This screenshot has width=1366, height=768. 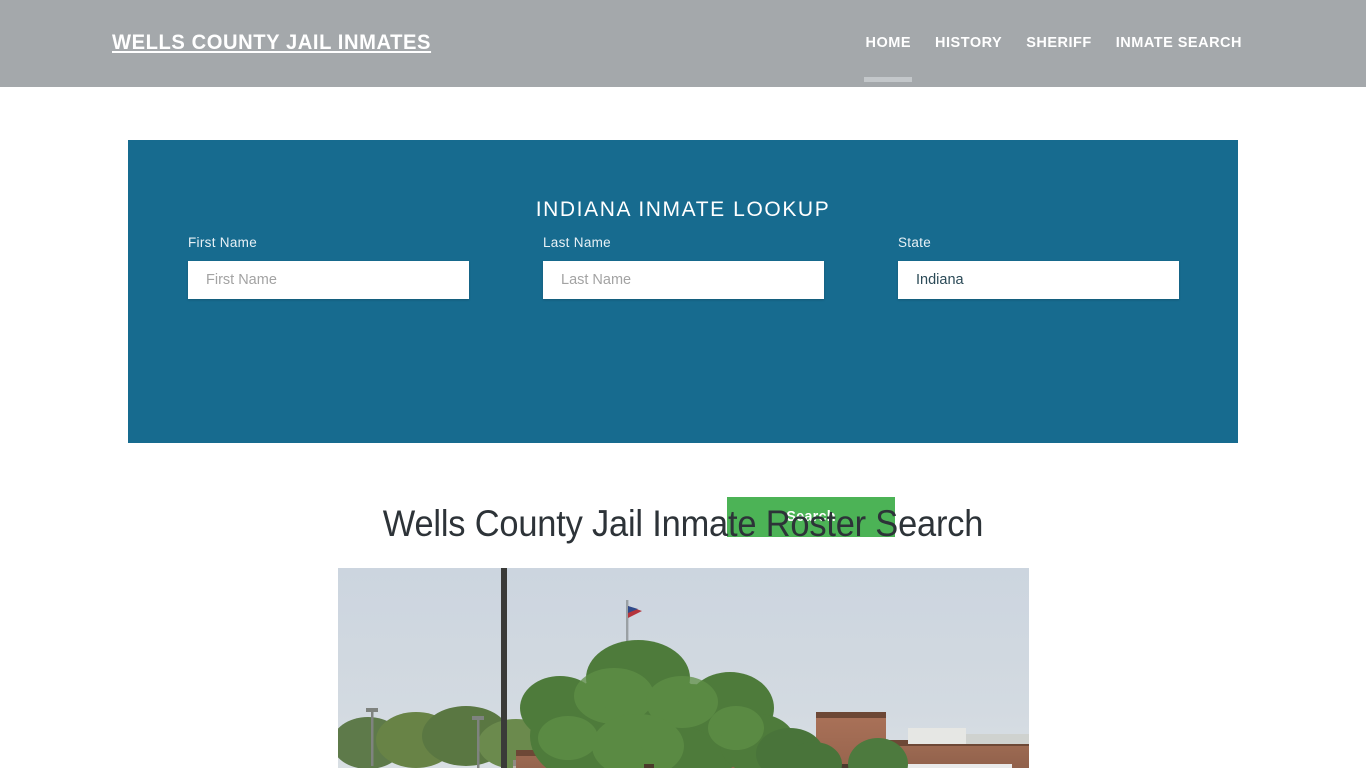 I want to click on state-label: State, so click(x=915, y=242).